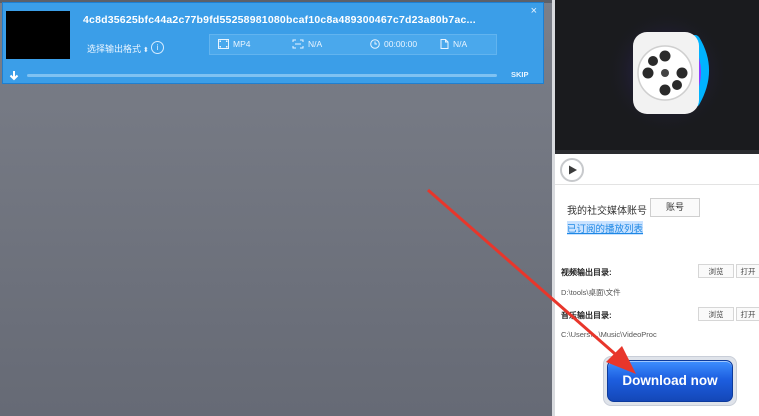 This screenshot has width=759, height=416. I want to click on download-button-frame: Download now, so click(670, 381).